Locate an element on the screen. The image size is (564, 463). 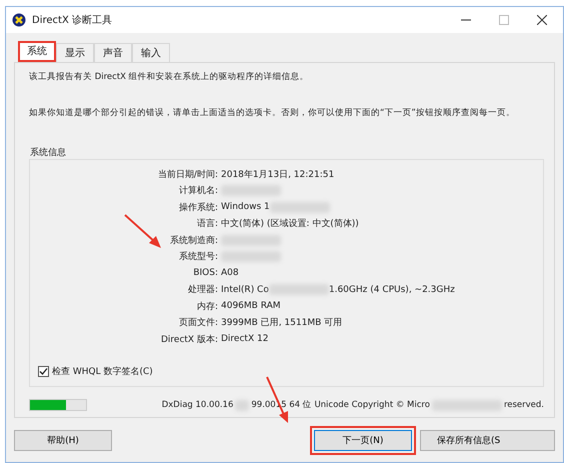
tab: 系统 is located at coordinates (37, 51).